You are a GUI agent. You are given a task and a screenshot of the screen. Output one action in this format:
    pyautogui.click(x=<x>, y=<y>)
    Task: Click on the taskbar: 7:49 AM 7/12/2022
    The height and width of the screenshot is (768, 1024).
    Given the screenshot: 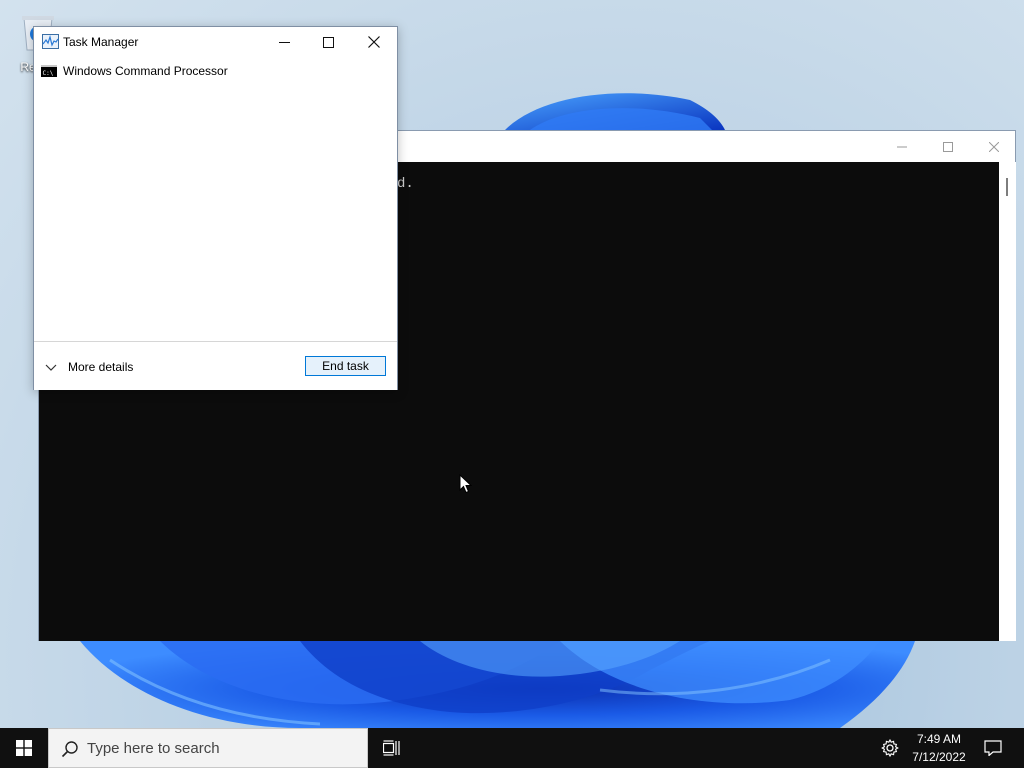 What is the action you would take?
    pyautogui.click(x=512, y=748)
    